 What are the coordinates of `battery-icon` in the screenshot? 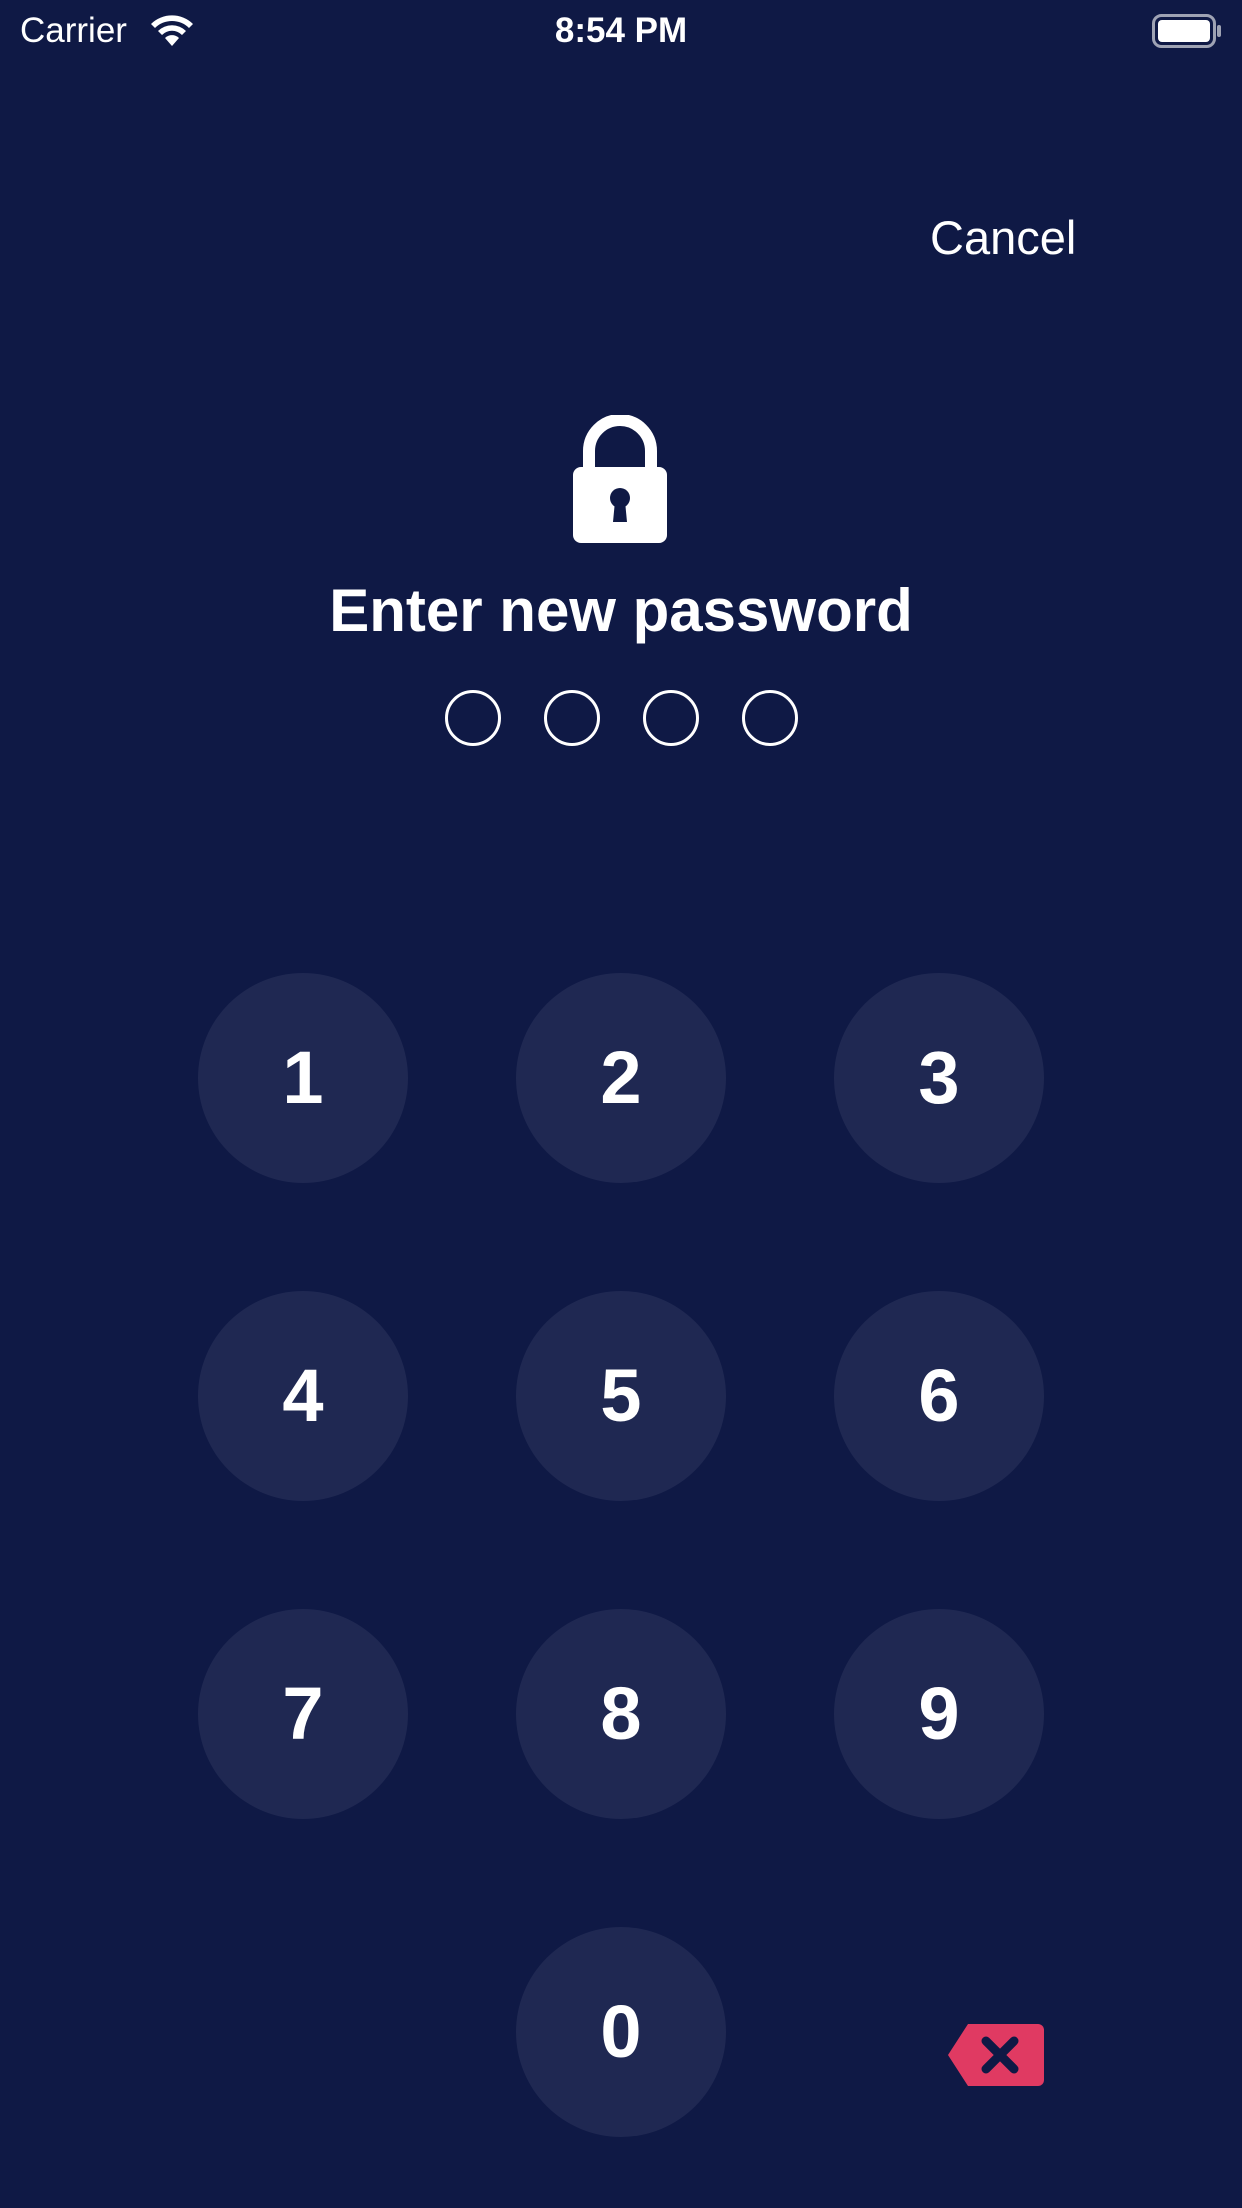 It's located at (1186, 31).